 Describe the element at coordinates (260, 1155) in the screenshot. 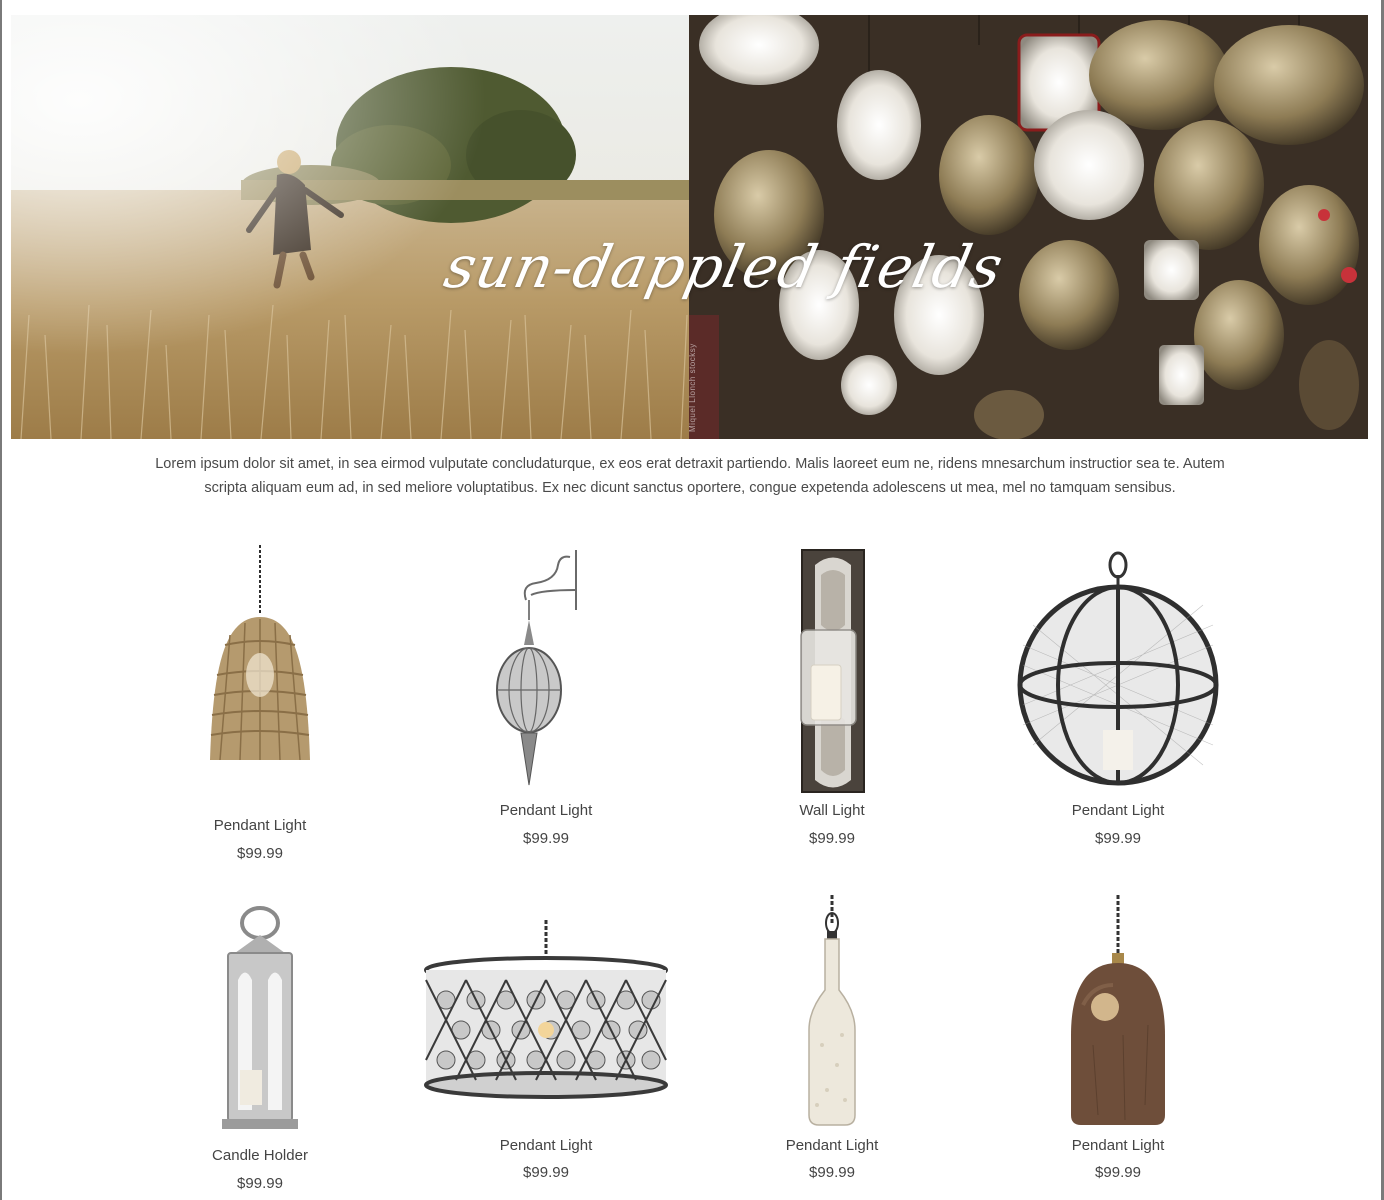

I see `product-name: Candle Holder` at that location.